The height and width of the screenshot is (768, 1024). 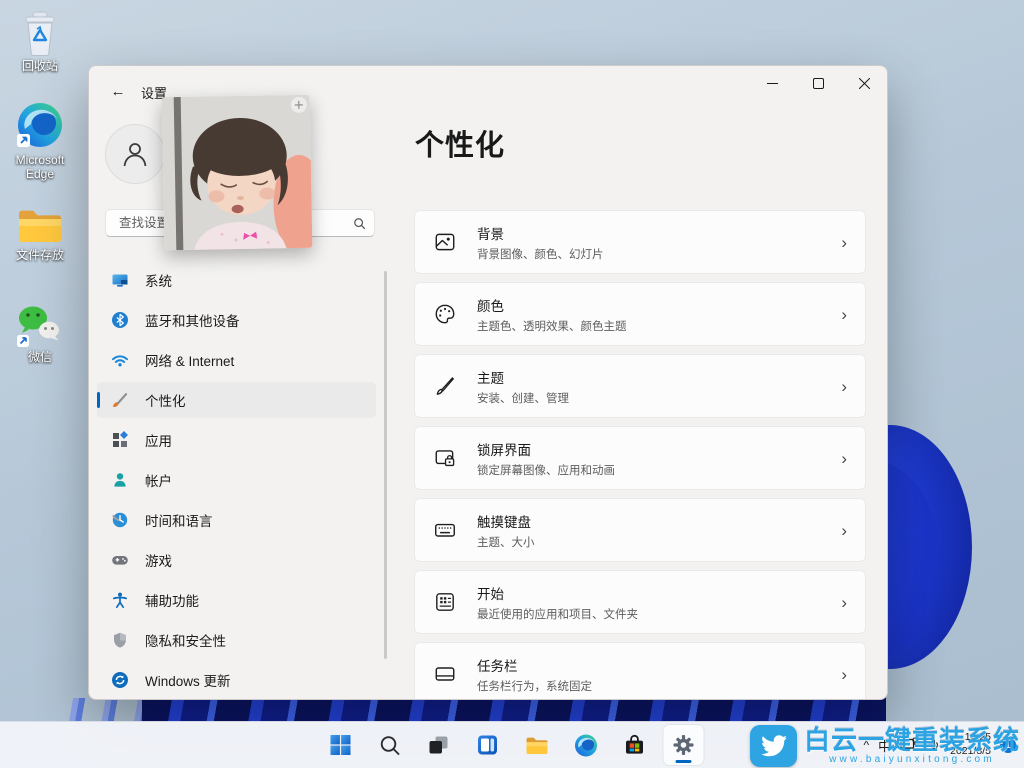 What do you see at coordinates (158, 281) in the screenshot?
I see `nav-label: 系统` at bounding box center [158, 281].